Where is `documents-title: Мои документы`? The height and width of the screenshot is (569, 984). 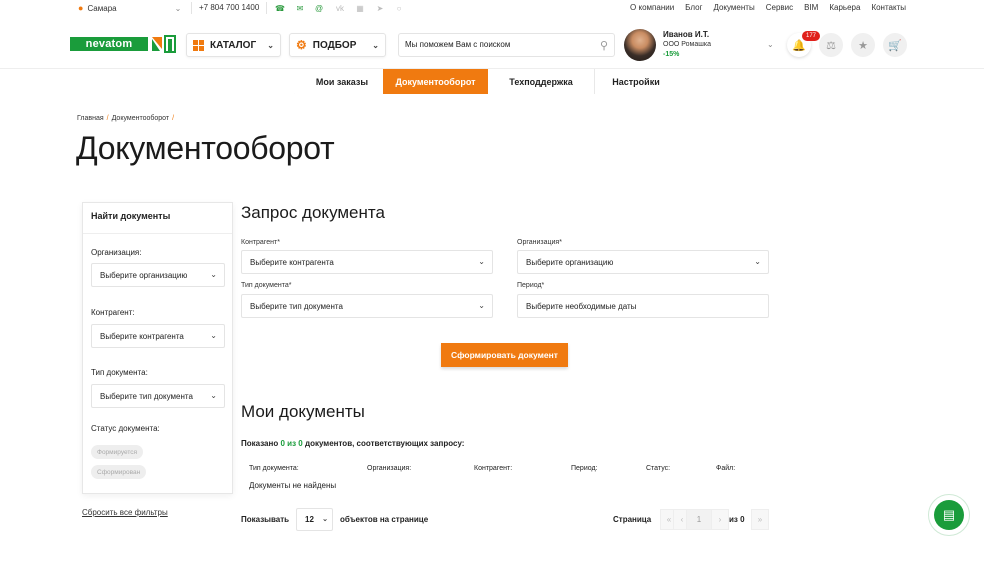 documents-title: Мои документы is located at coordinates (303, 411).